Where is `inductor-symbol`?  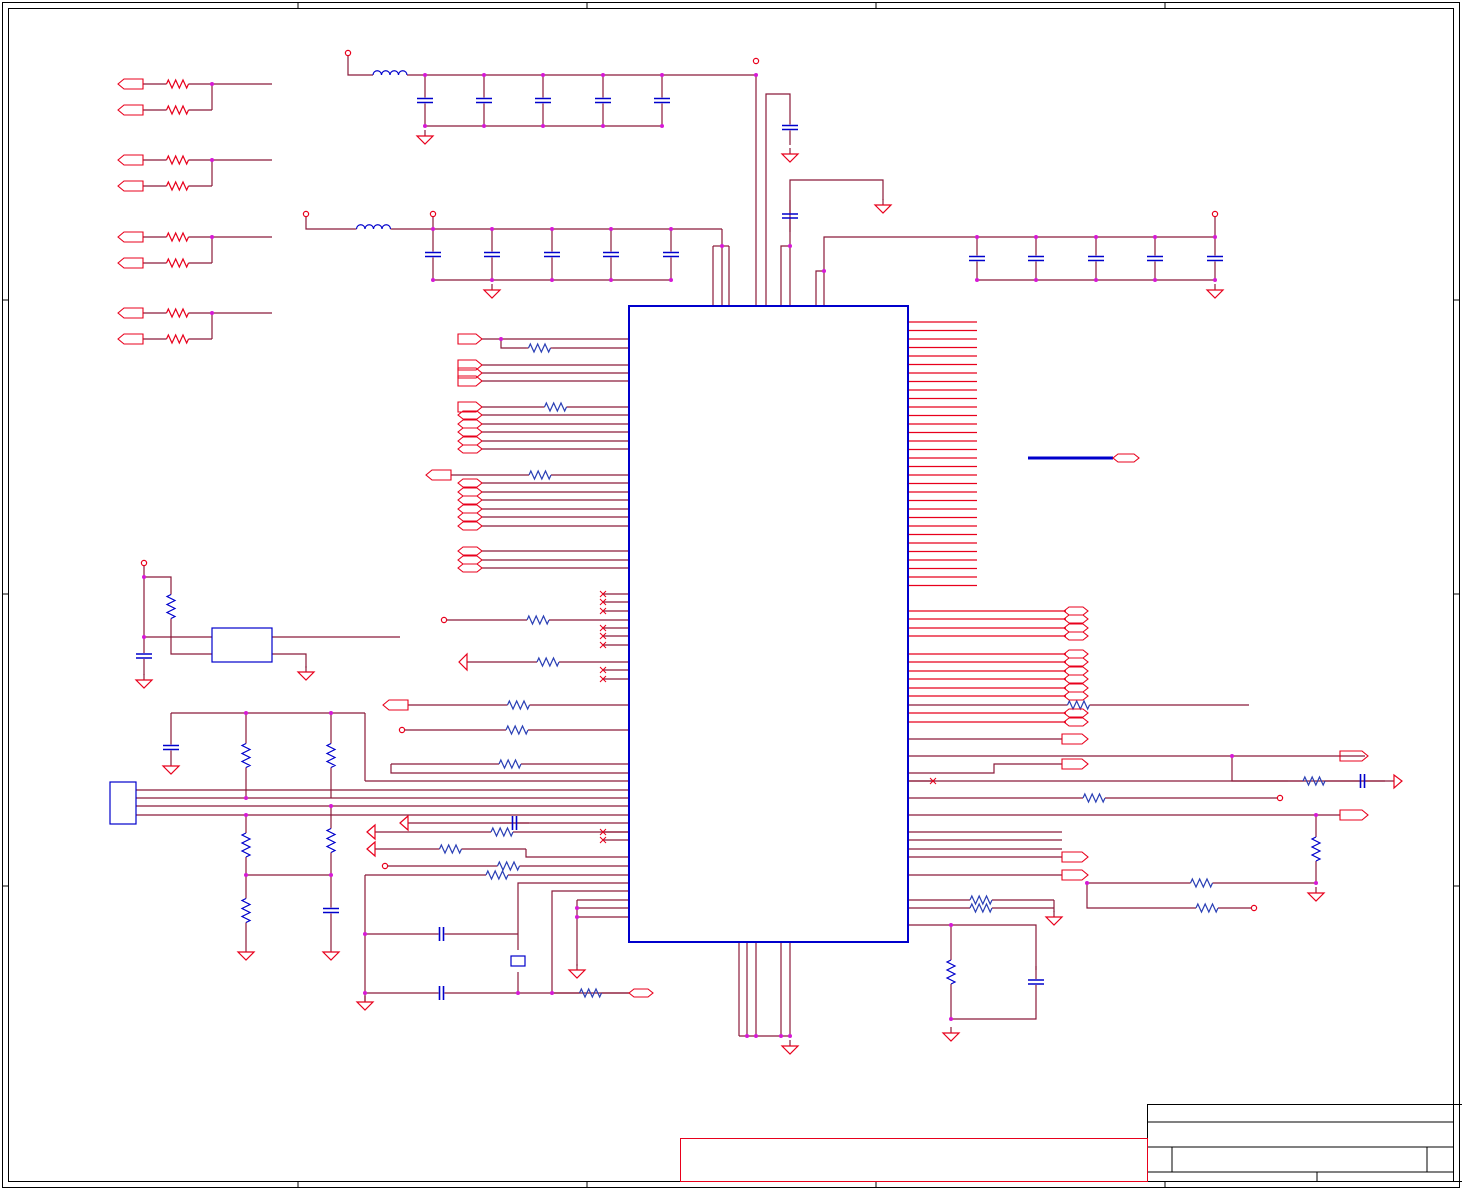
inductor-symbol is located at coordinates (390, 73).